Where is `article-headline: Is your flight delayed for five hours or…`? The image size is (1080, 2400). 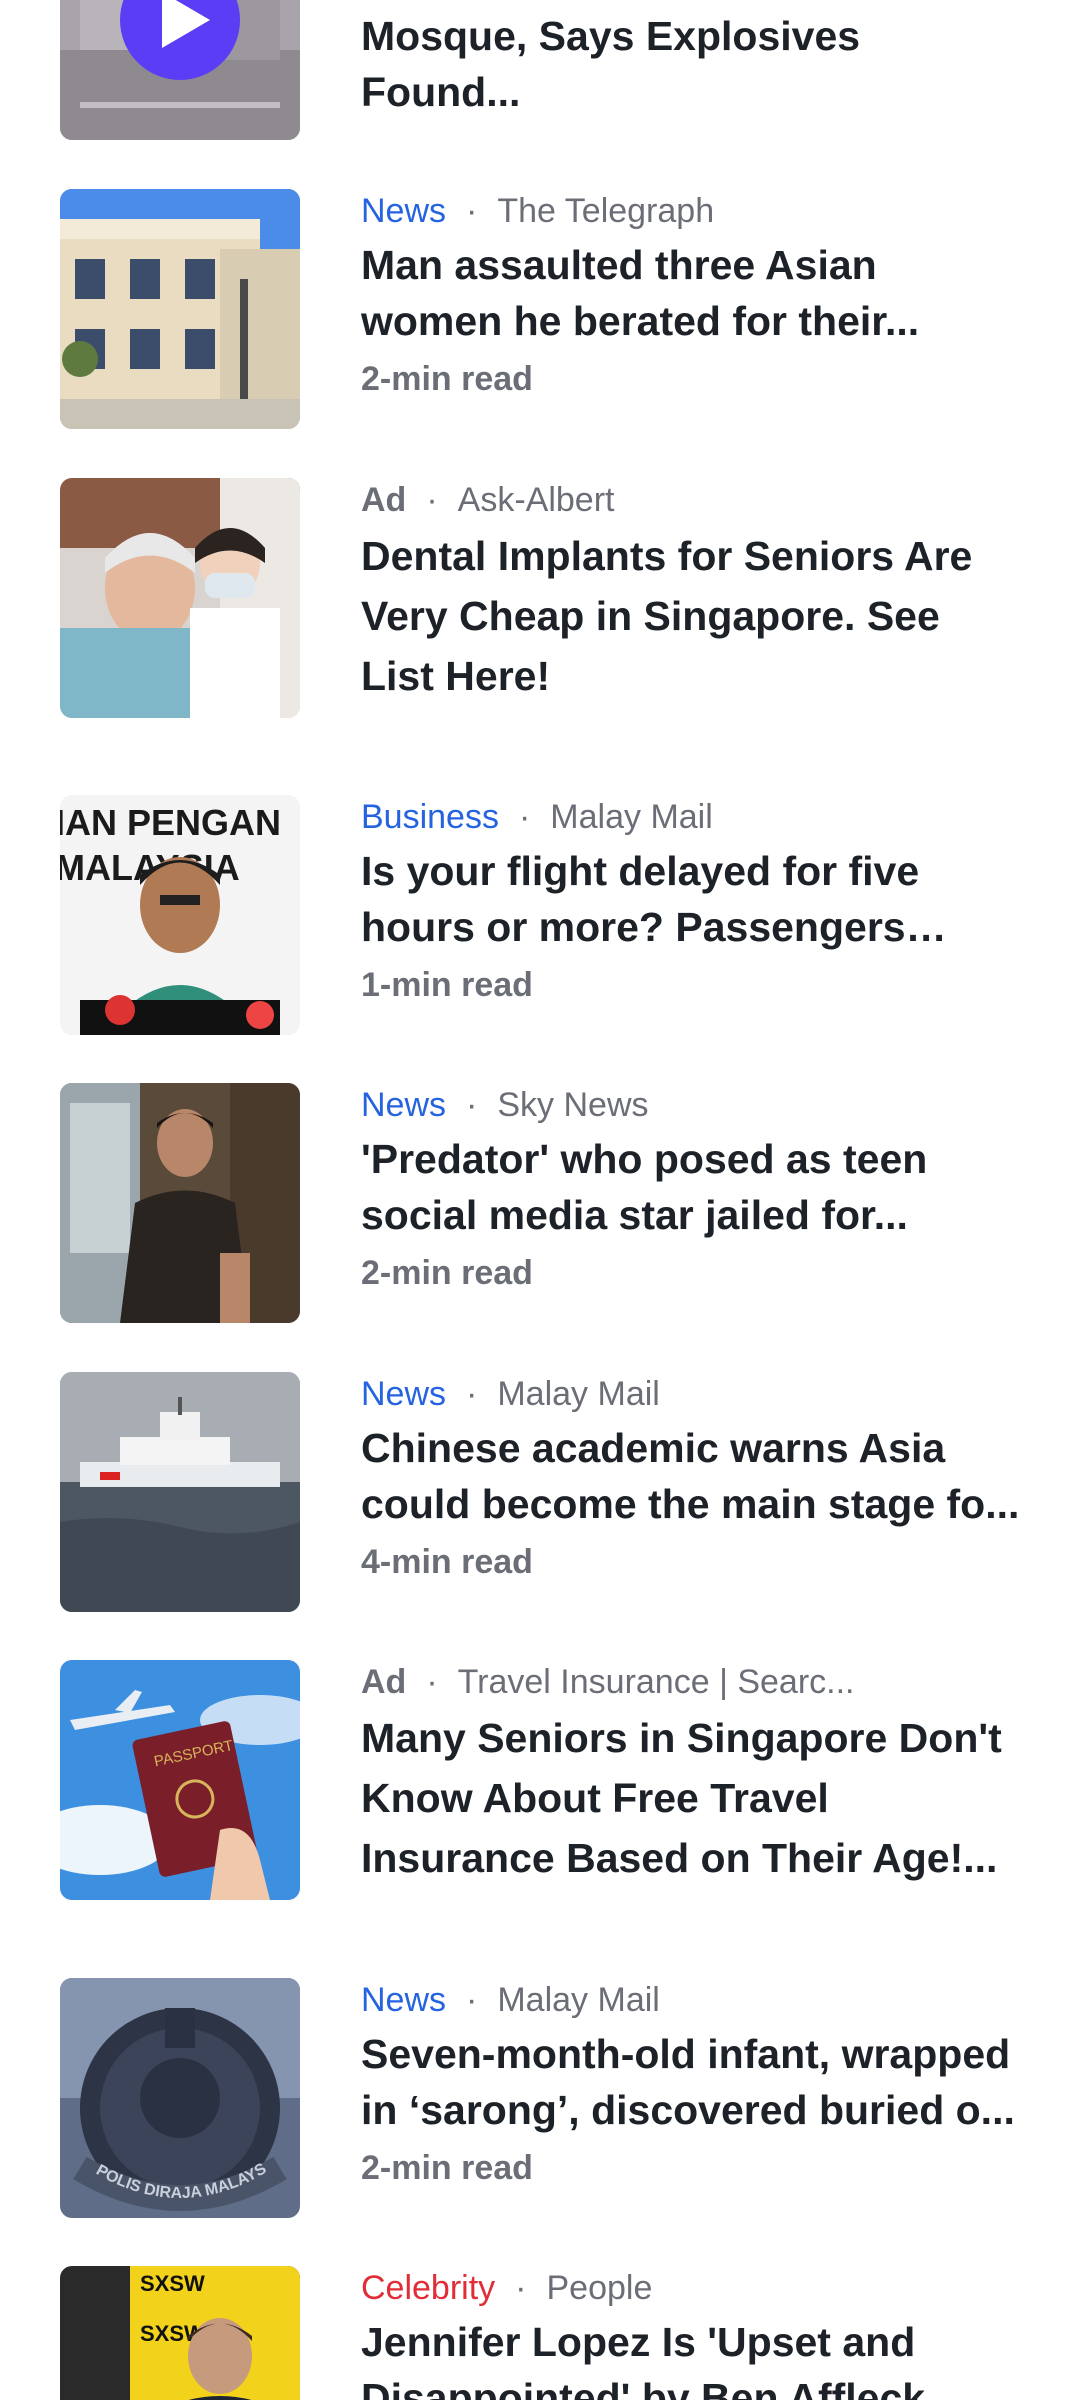 article-headline: Is your flight delayed for five hours or… is located at coordinates (691, 899).